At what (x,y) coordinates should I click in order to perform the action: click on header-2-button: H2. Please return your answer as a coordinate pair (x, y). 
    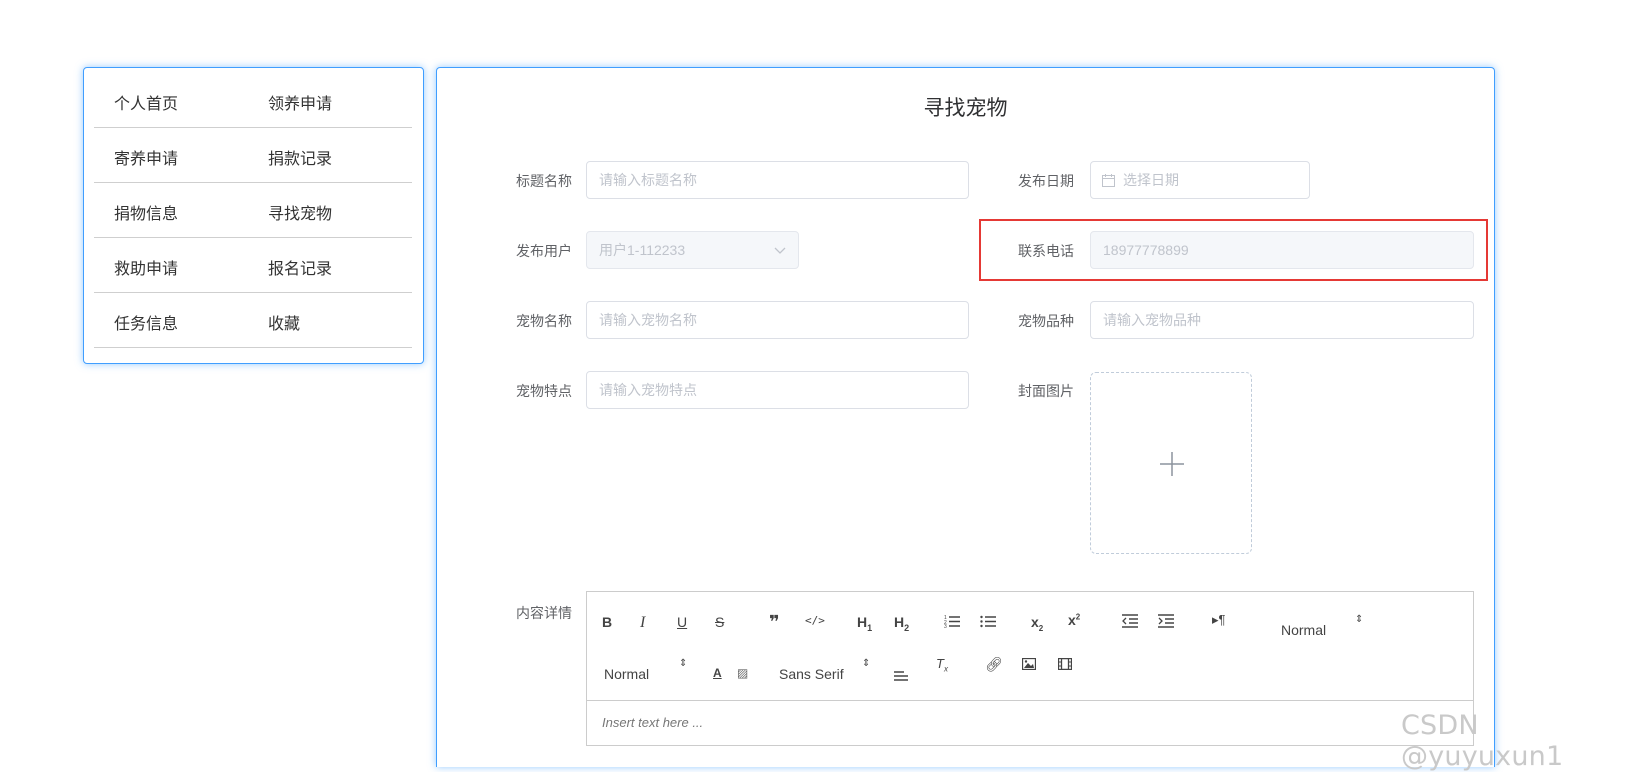
    Looking at the image, I should click on (901, 623).